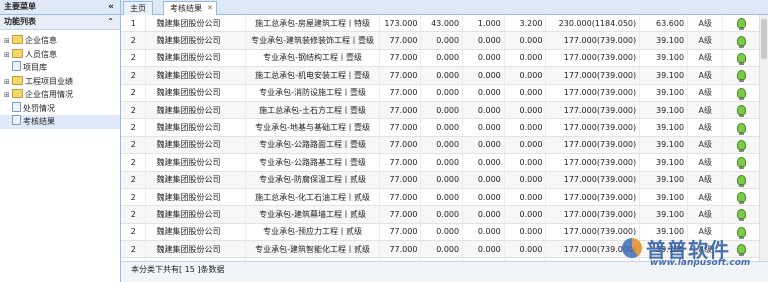  Describe the element at coordinates (110, 22) in the screenshot. I see `chevron-up-icon: ⌃` at that location.